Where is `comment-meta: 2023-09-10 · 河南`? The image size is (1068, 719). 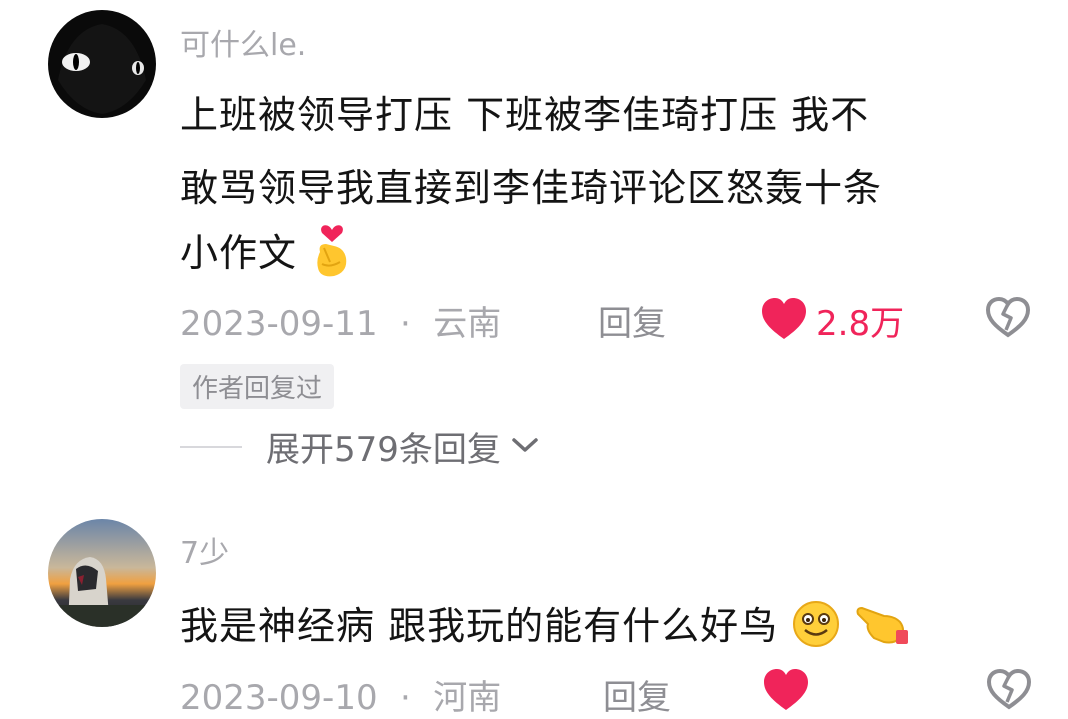
comment-meta: 2023-09-10 · 河南 is located at coordinates (340, 694).